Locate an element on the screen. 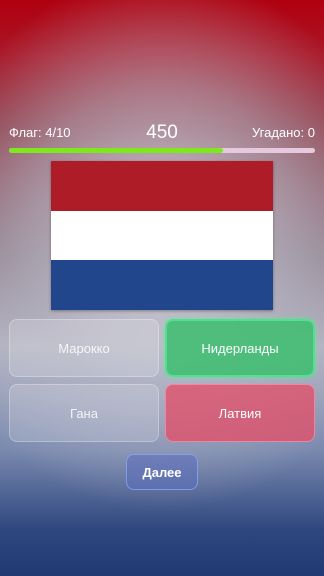 This screenshot has height=576, width=324. next-button-label: Далее is located at coordinates (162, 472).